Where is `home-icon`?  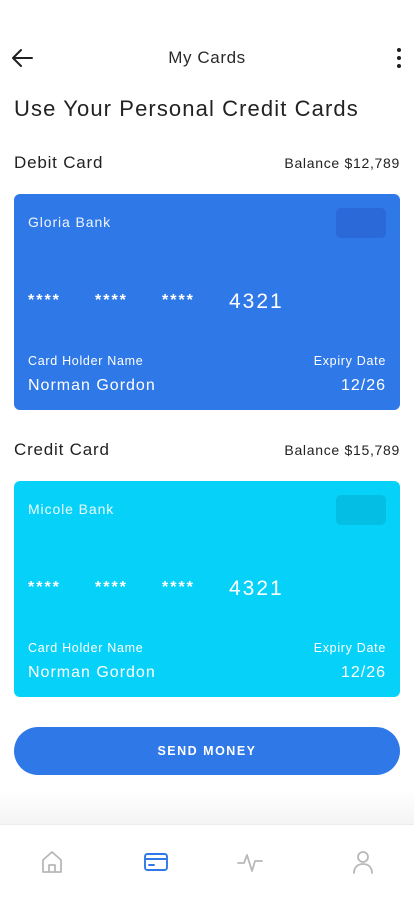
home-icon is located at coordinates (52, 862).